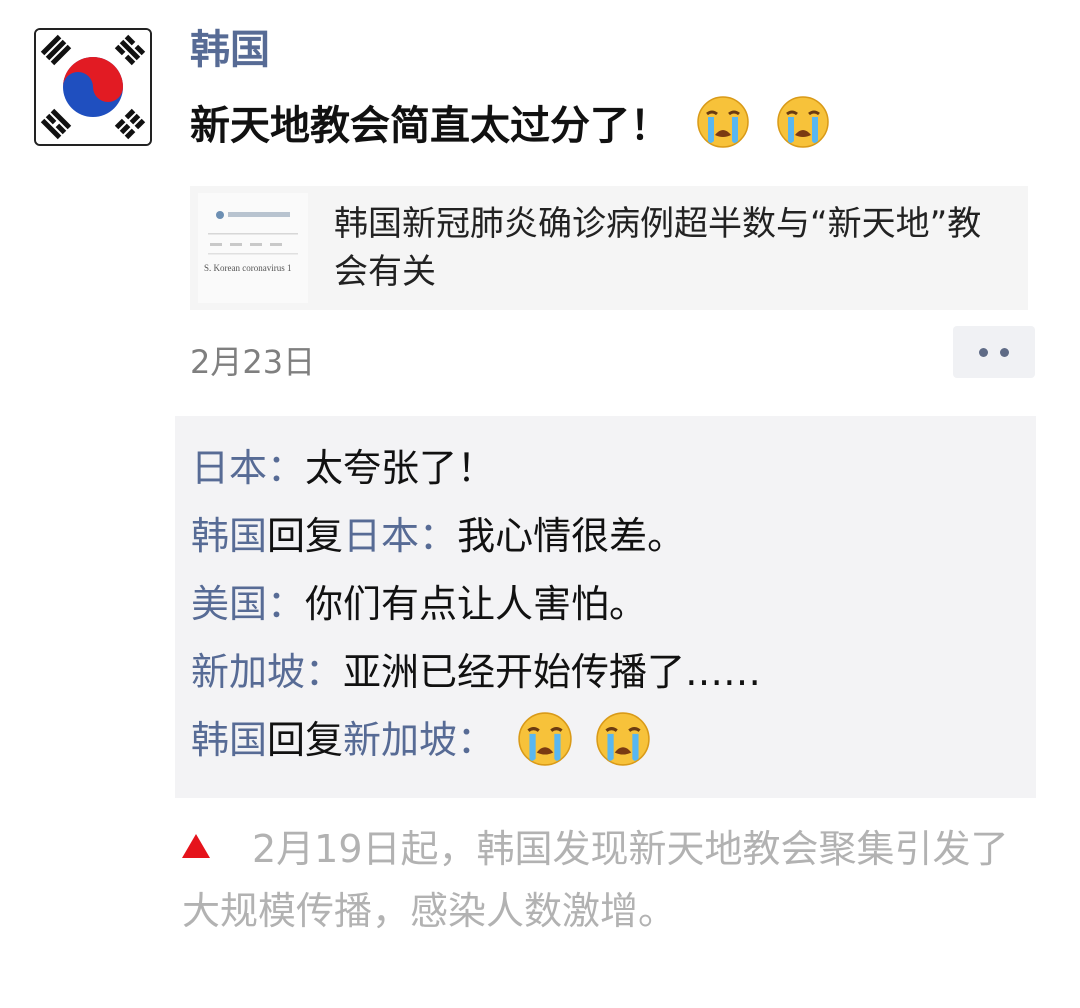  I want to click on article-preview-icon, so click(253, 248).